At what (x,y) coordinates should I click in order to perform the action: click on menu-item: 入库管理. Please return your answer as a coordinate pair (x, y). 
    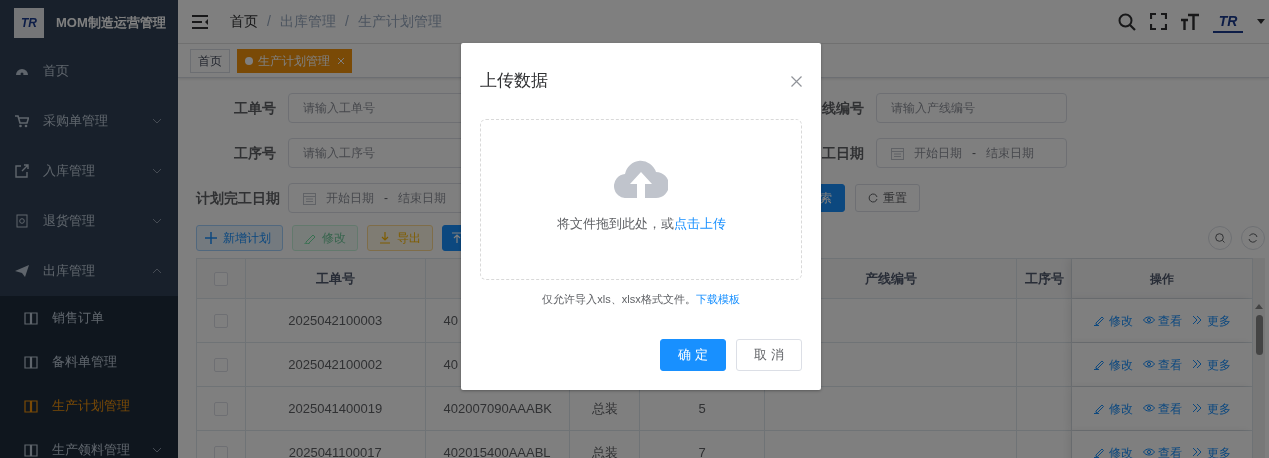
    Looking at the image, I should click on (89, 171).